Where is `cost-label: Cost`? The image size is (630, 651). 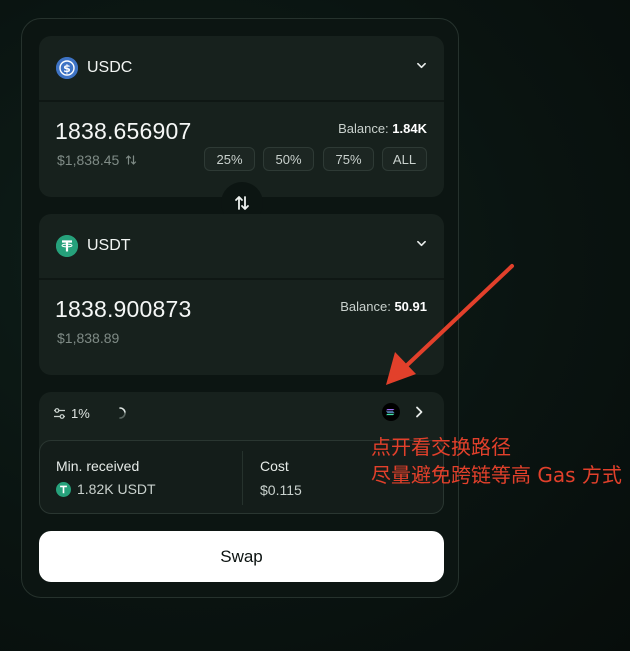
cost-label: Cost is located at coordinates (274, 466).